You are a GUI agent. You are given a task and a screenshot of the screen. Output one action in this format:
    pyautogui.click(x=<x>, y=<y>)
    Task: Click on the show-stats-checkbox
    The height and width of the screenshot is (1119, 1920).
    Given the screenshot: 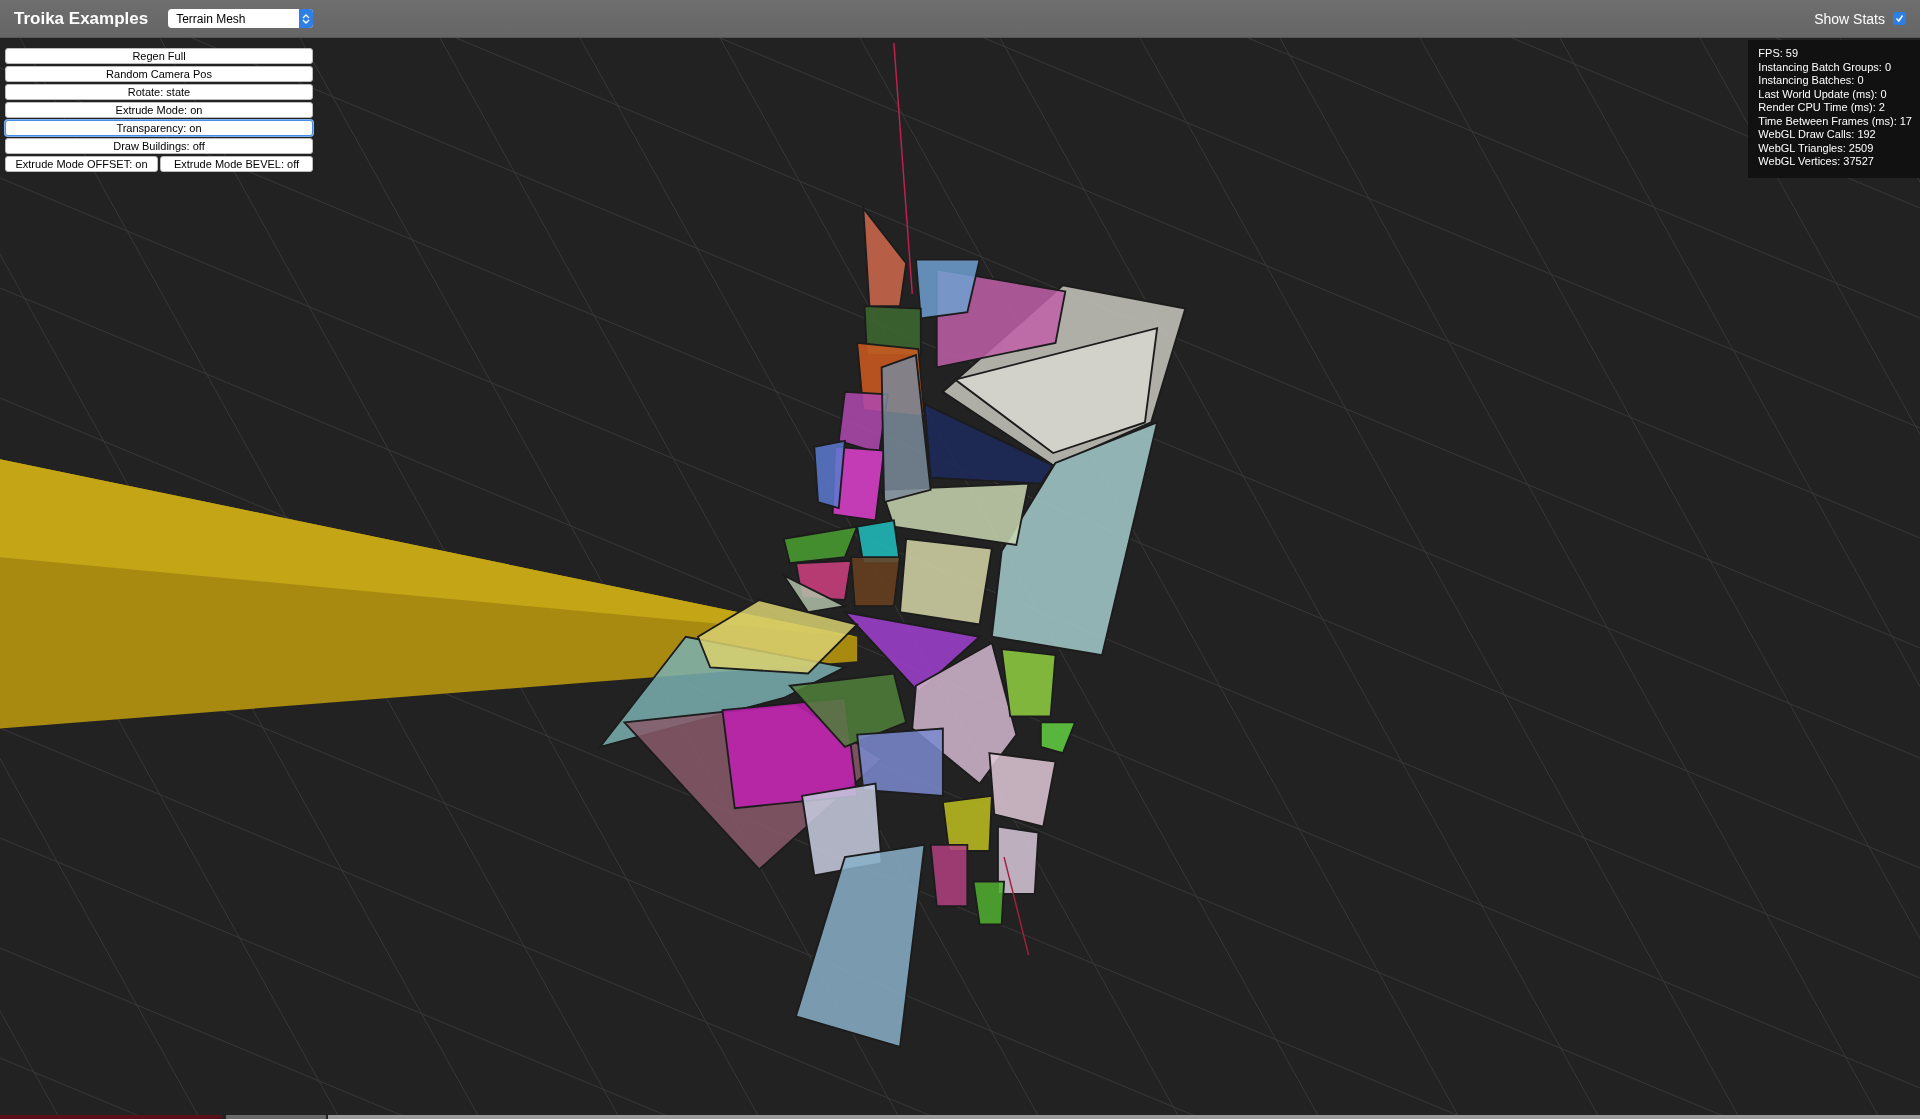 What is the action you would take?
    pyautogui.click(x=1899, y=18)
    